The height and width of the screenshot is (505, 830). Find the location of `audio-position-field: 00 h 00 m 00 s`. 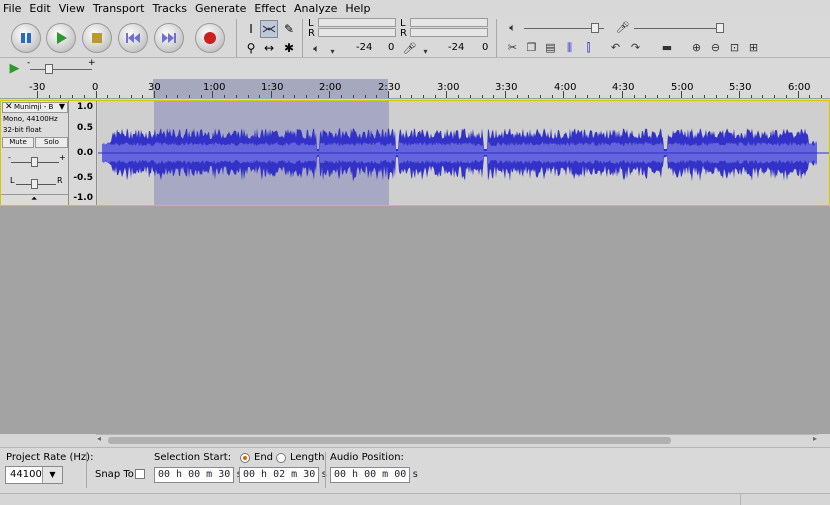

audio-position-field: 00 h 00 m 00 s is located at coordinates (374, 475).